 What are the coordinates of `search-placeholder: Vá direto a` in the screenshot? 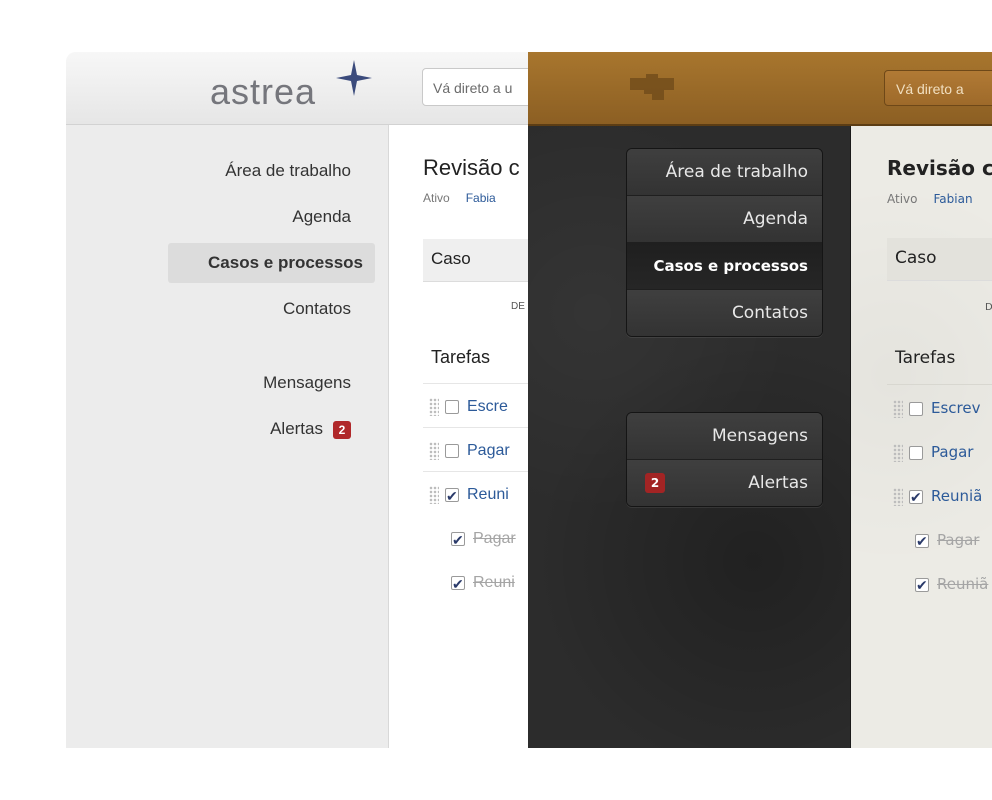 It's located at (930, 89).